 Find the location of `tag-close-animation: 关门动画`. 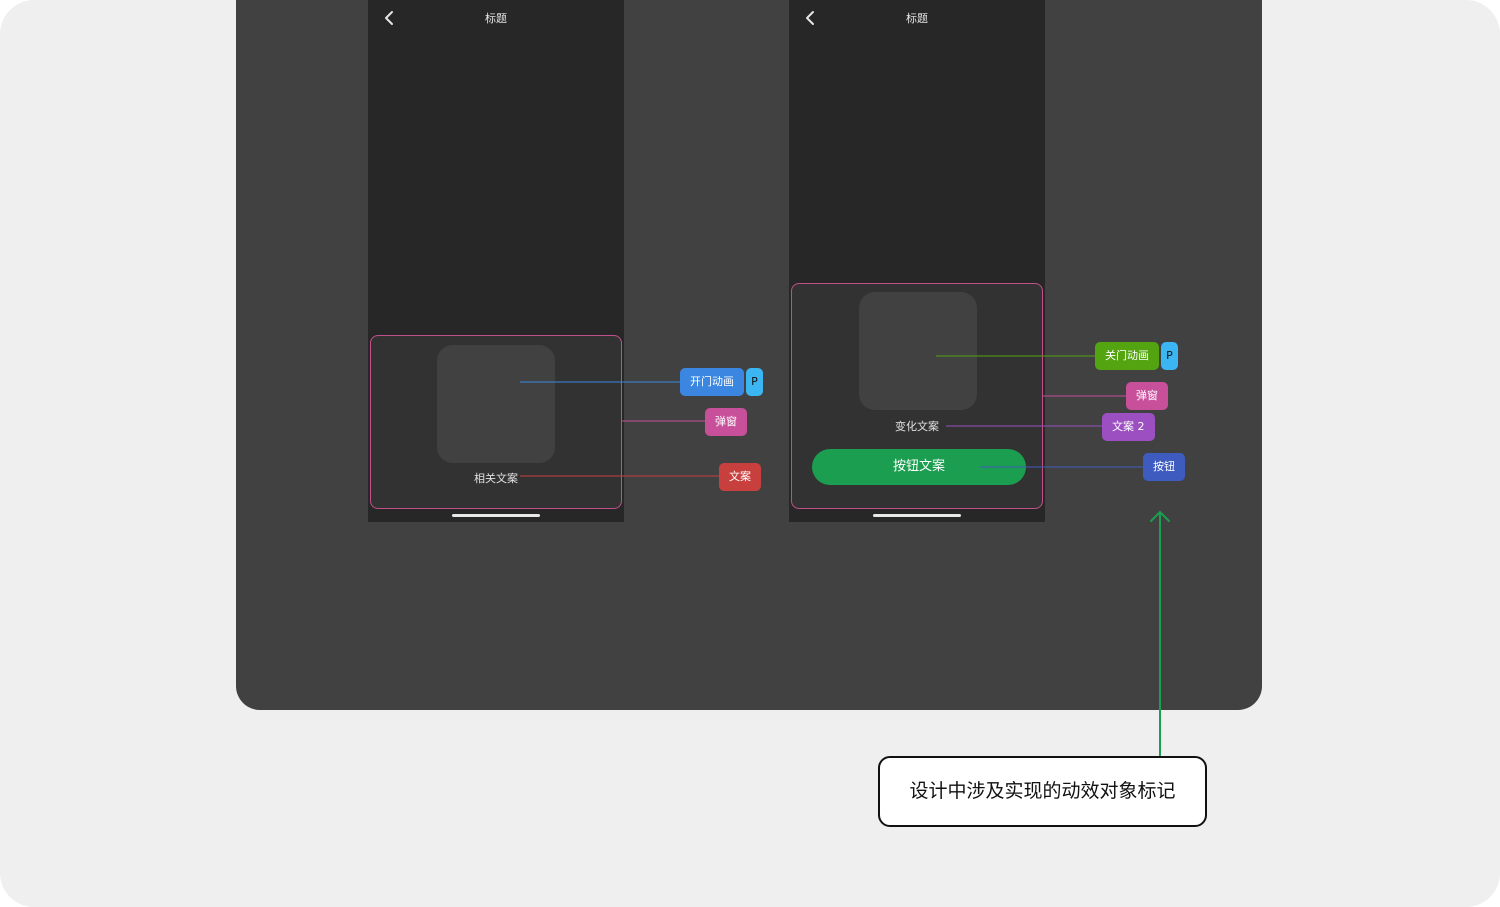

tag-close-animation: 关门动画 is located at coordinates (1127, 356).